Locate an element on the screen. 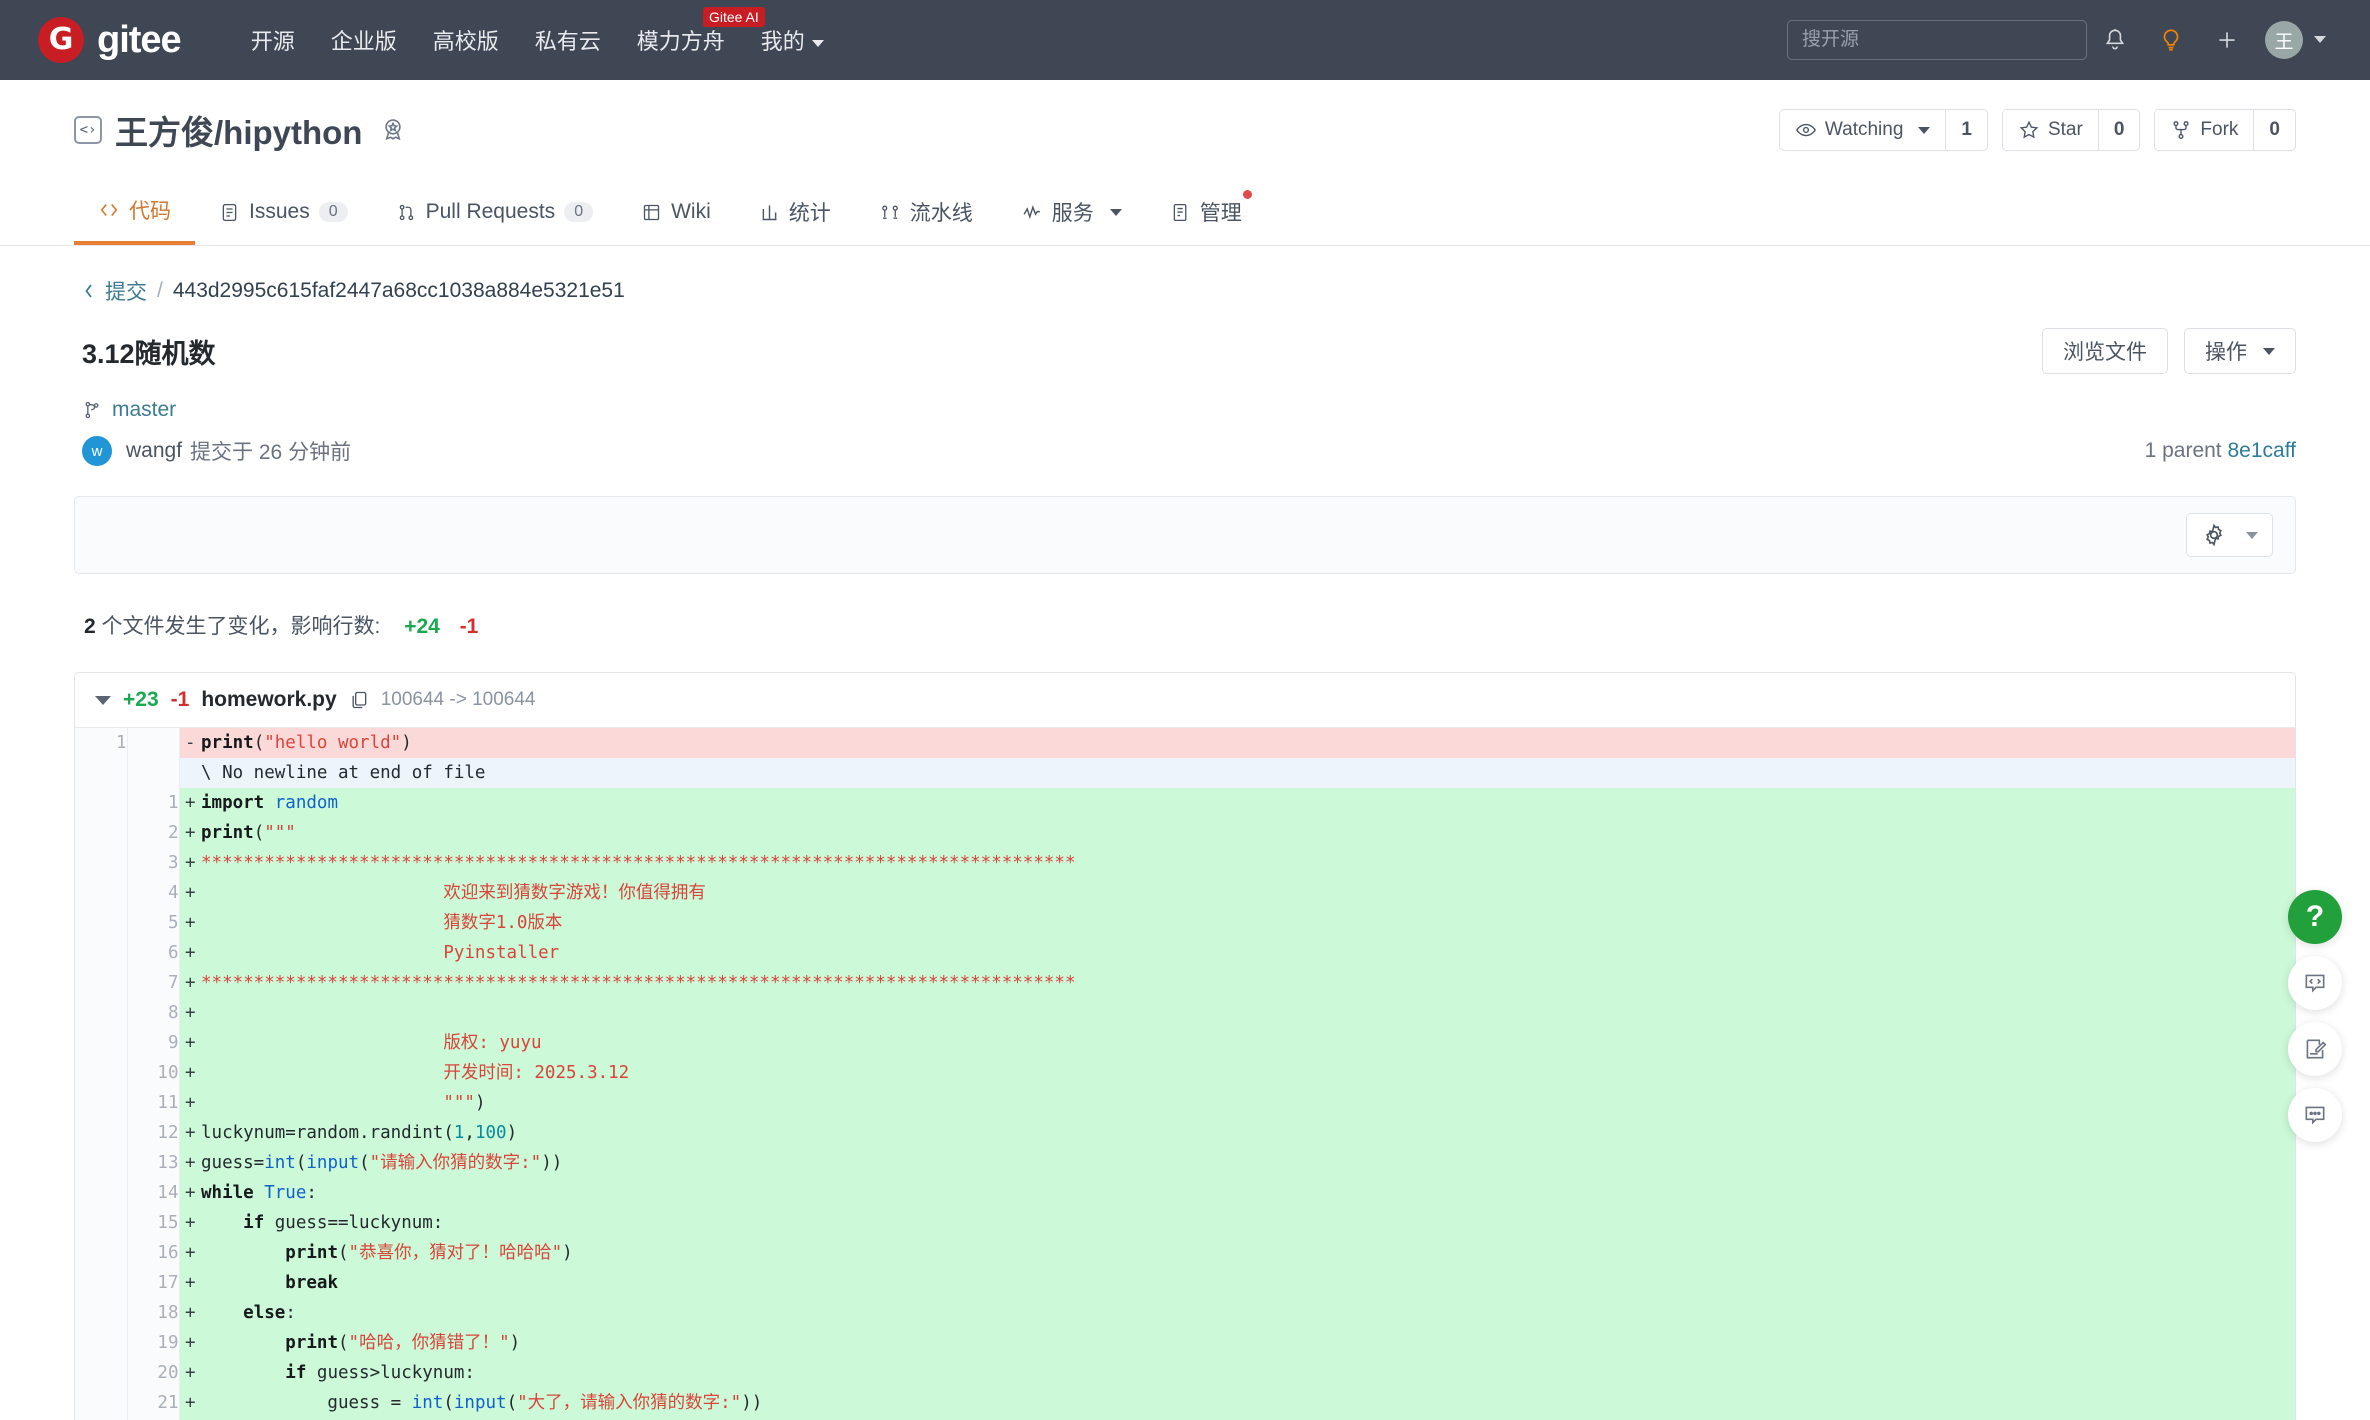  diff-line-row: 6 + Pyinstaller is located at coordinates (1185, 953).